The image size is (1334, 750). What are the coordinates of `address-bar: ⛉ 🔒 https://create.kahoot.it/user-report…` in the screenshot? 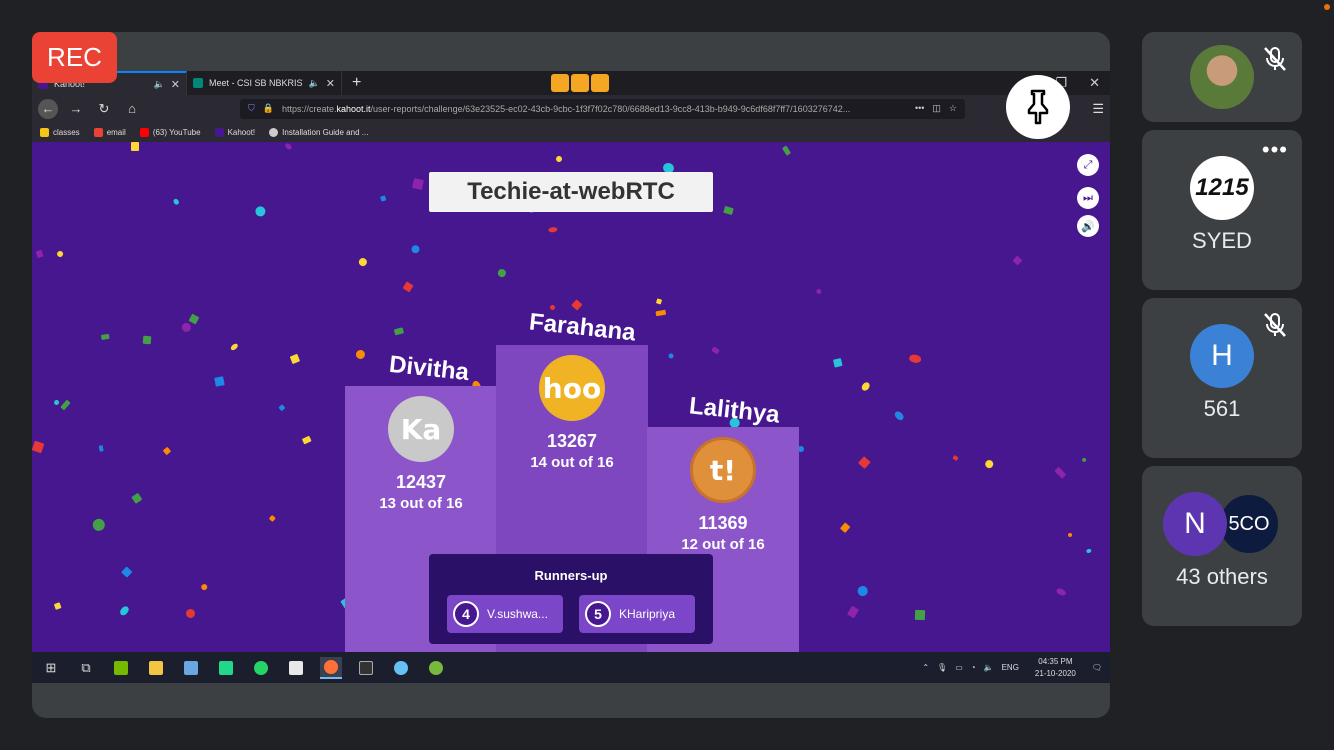 It's located at (602, 108).